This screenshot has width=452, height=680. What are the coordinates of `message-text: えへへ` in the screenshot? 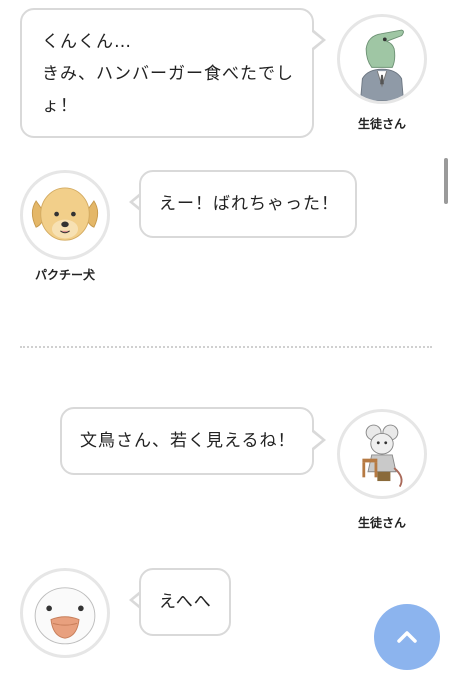 It's located at (185, 602).